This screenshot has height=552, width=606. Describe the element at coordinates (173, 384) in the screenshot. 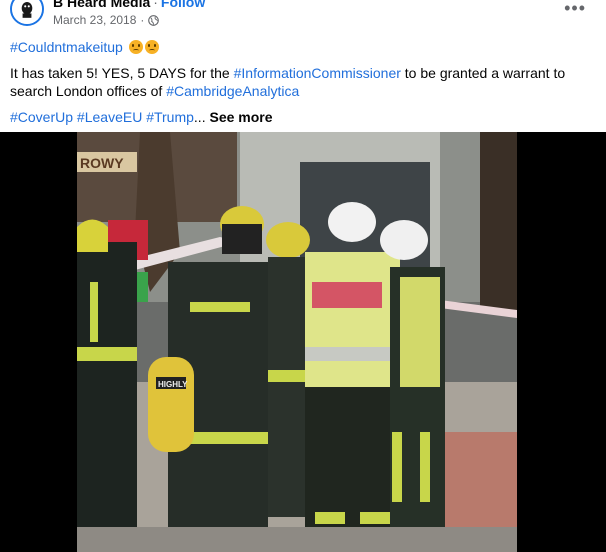

I see `vest-text: HIGHLY` at that location.